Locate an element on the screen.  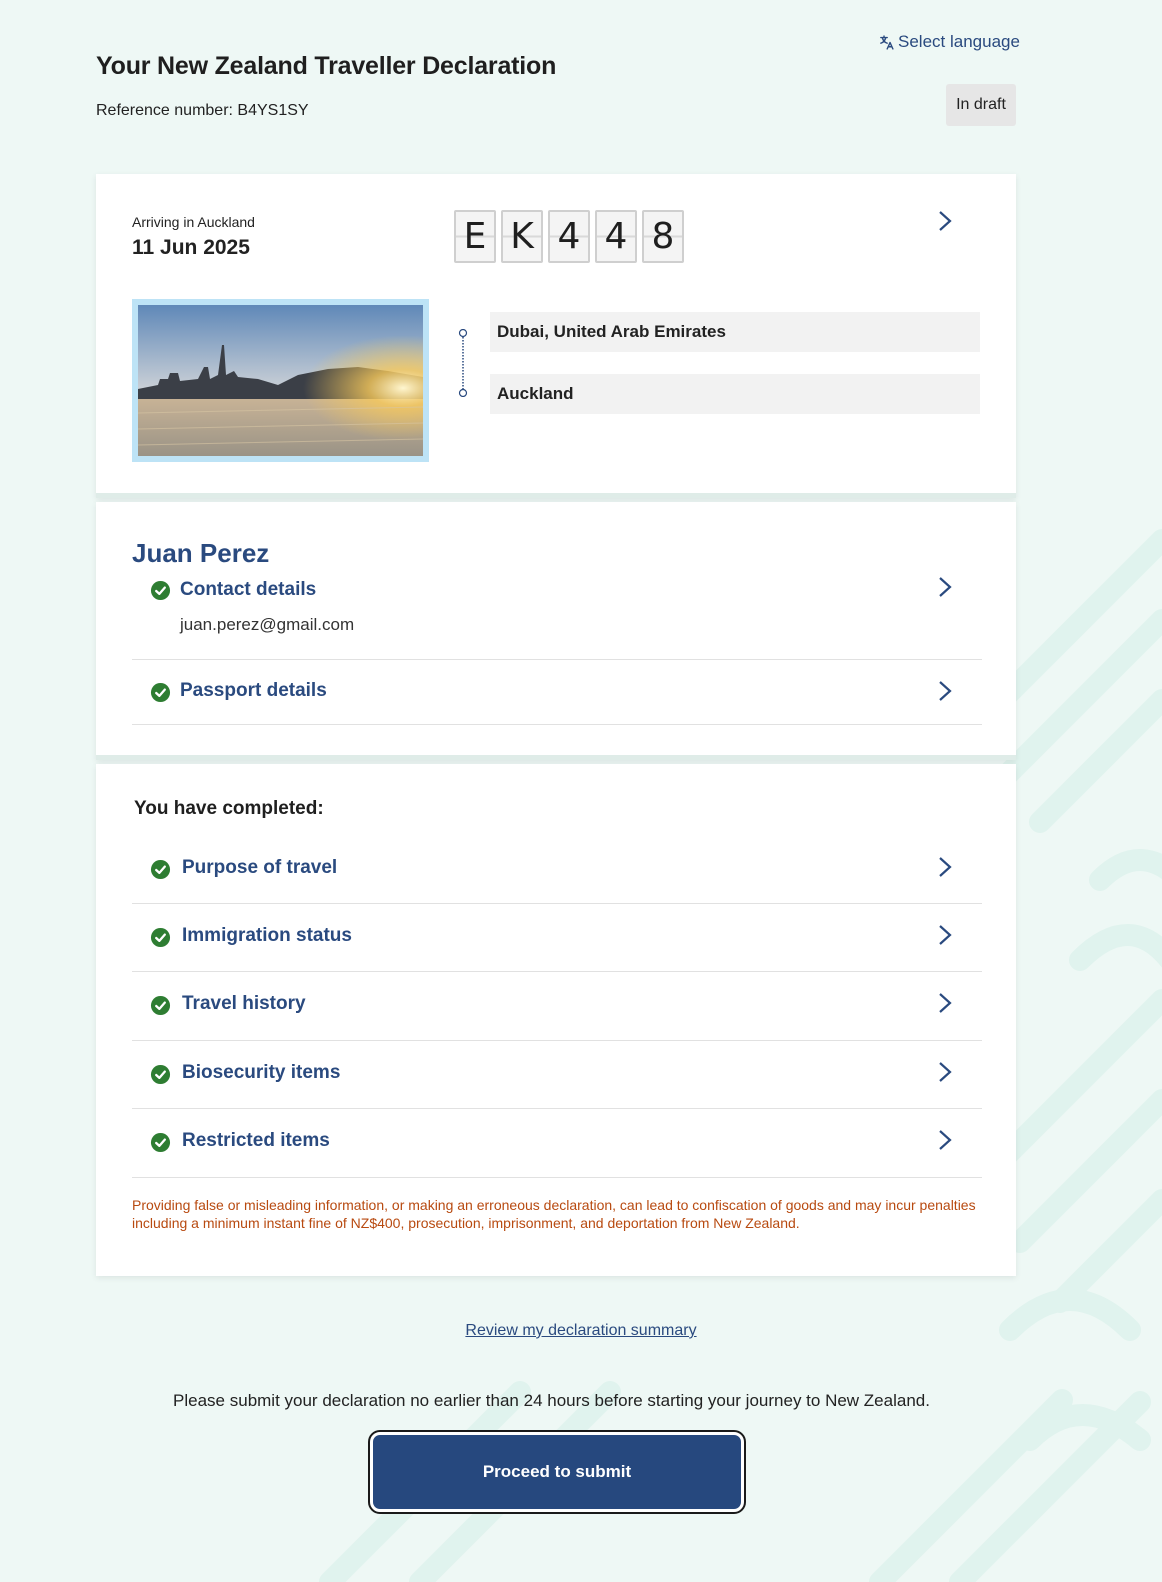
contact-email: juan.perez@gmail.com is located at coordinates (267, 624).